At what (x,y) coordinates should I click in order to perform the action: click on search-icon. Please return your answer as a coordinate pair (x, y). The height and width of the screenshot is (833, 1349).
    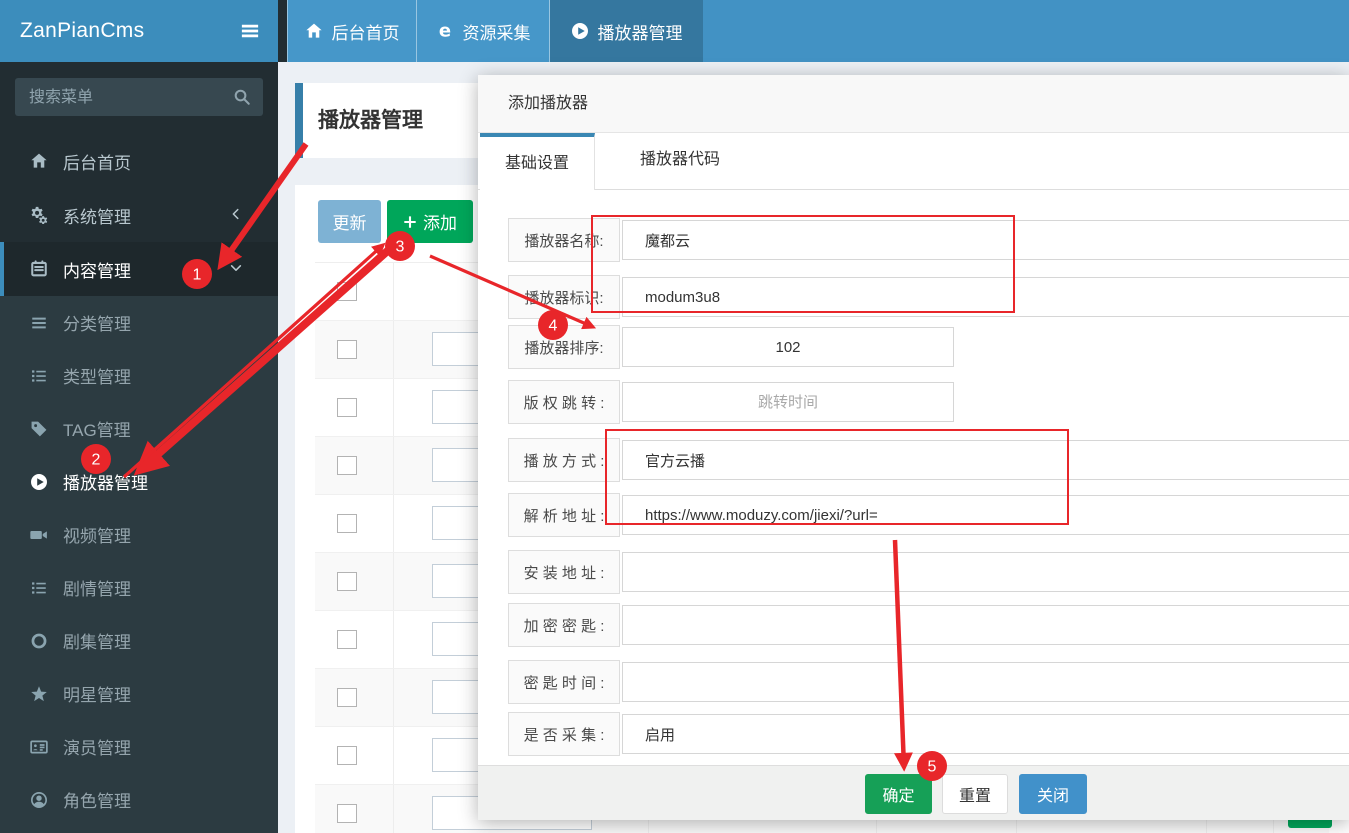
    Looking at the image, I should click on (242, 97).